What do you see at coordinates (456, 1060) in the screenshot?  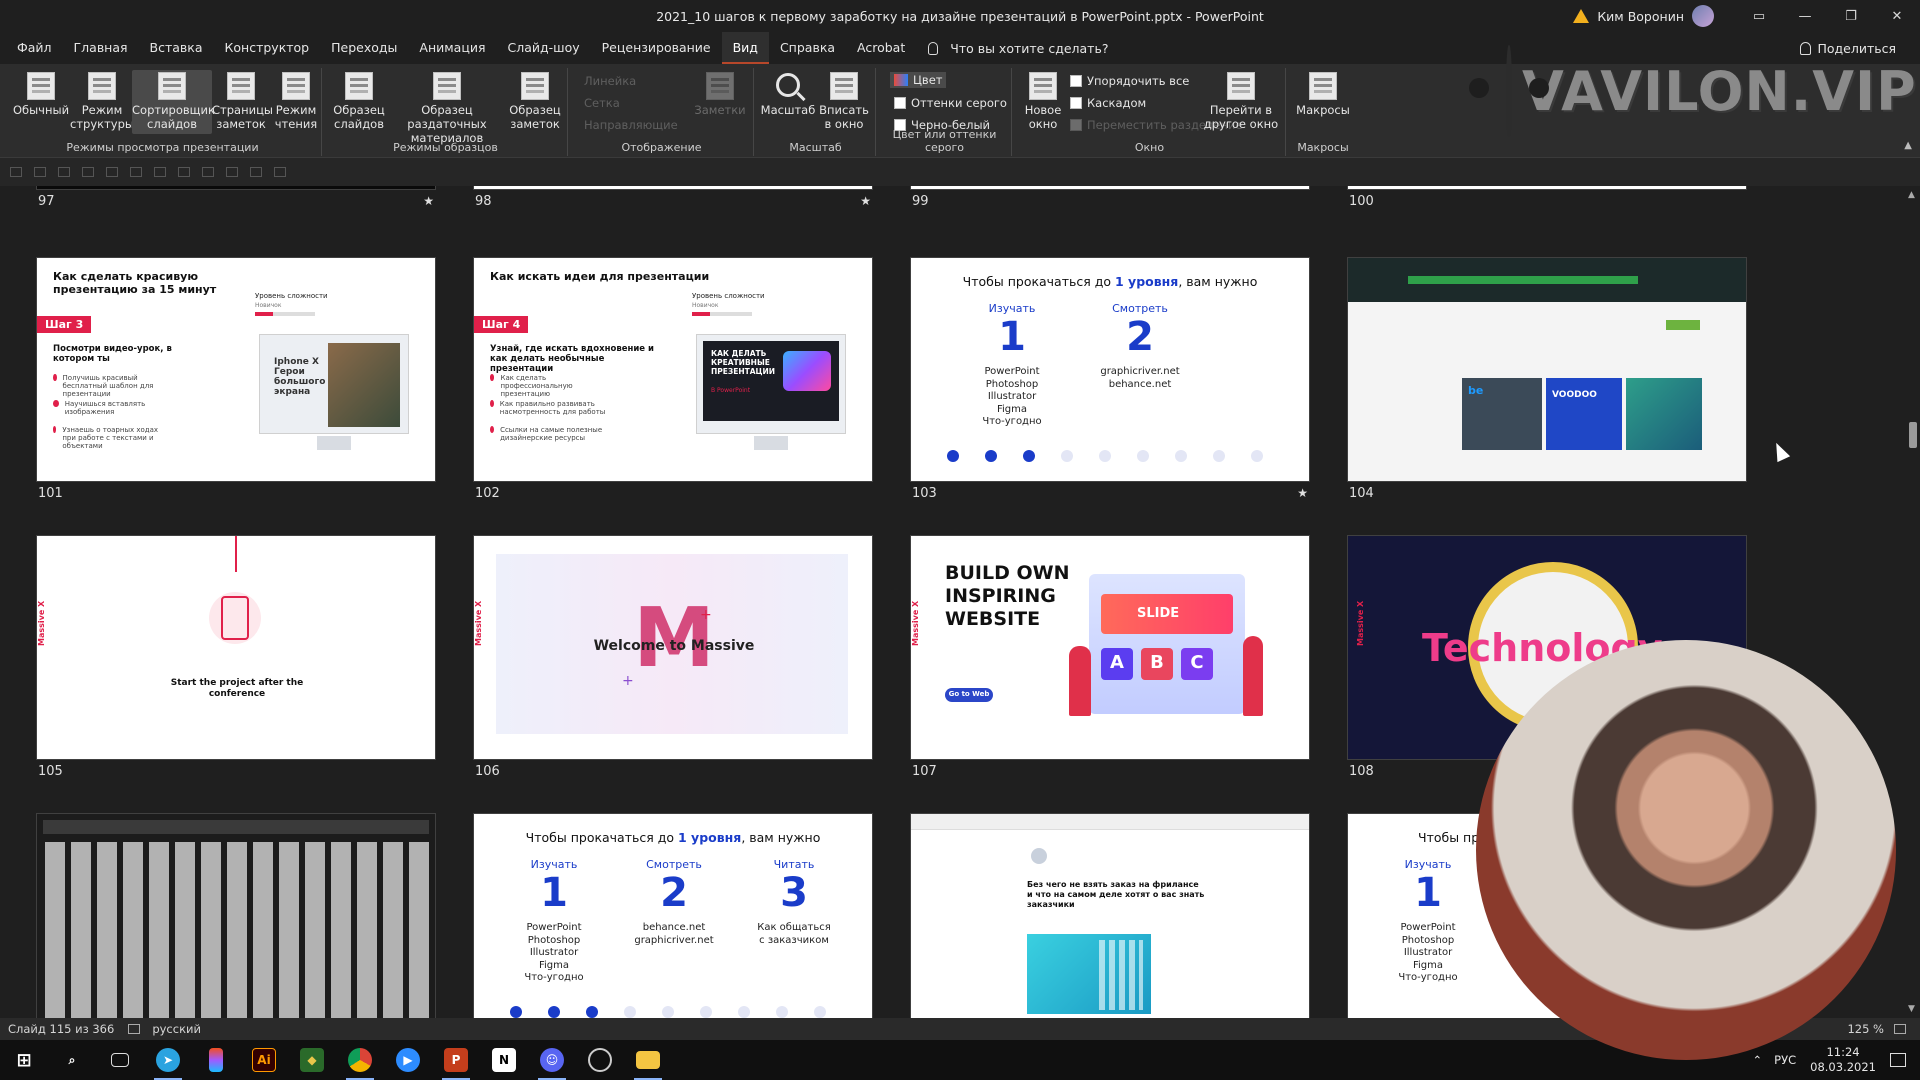 I see `powerpoint-app: P` at bounding box center [456, 1060].